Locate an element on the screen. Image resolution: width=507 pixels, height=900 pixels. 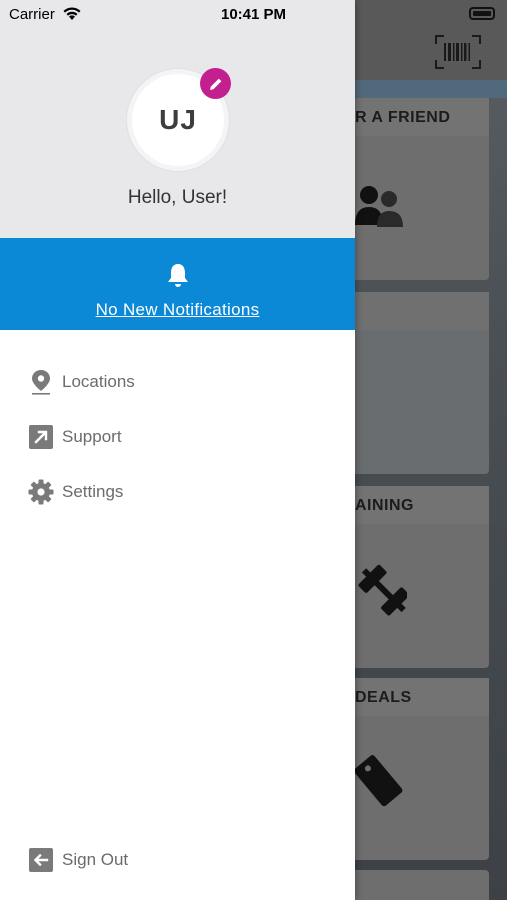
pencil-icon is located at coordinates (215, 84).